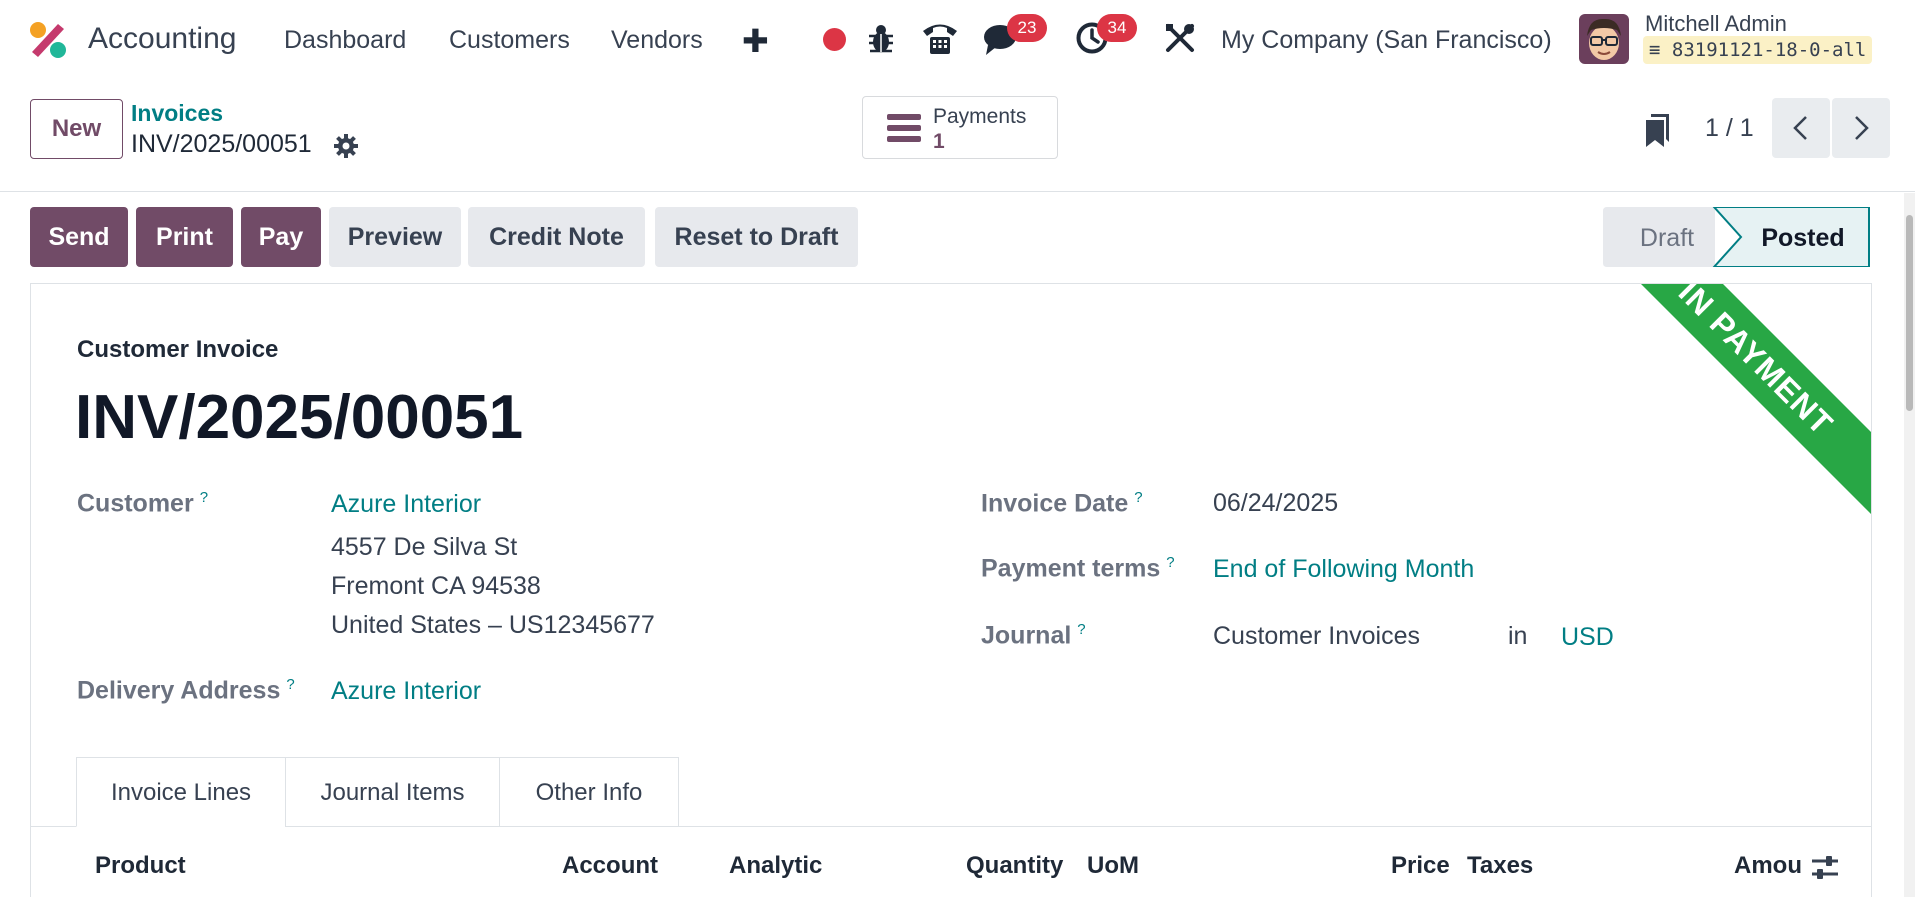 The height and width of the screenshot is (897, 1915). Describe the element at coordinates (162, 39) in the screenshot. I see `app-name: Accounting` at that location.